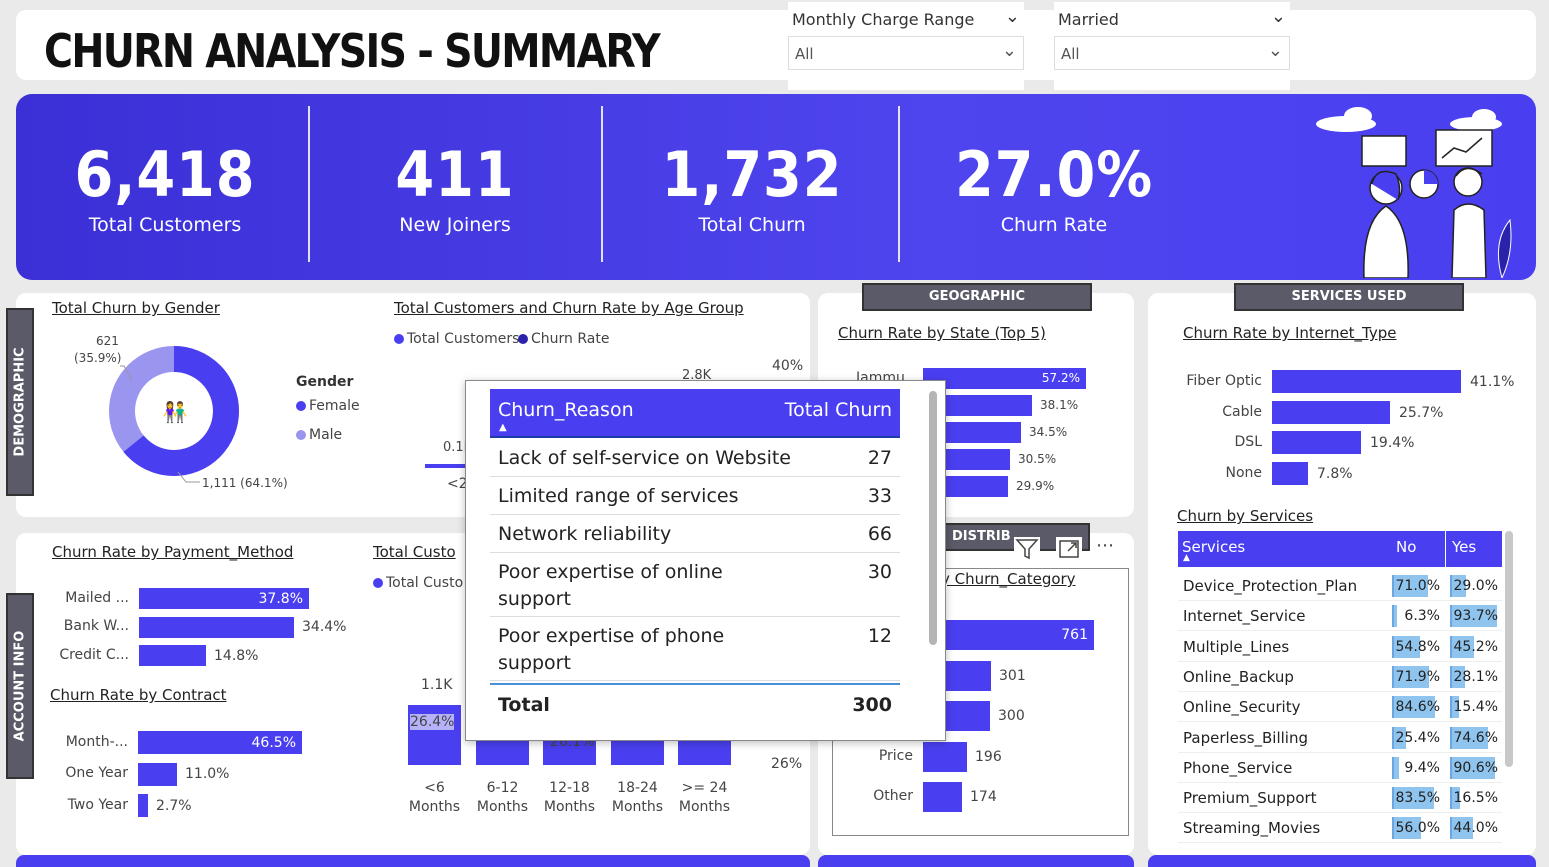 The height and width of the screenshot is (867, 1549). What do you see at coordinates (776, 45) in the screenshot?
I see `title-card: CHURN ANALYSIS - SUMMARY` at bounding box center [776, 45].